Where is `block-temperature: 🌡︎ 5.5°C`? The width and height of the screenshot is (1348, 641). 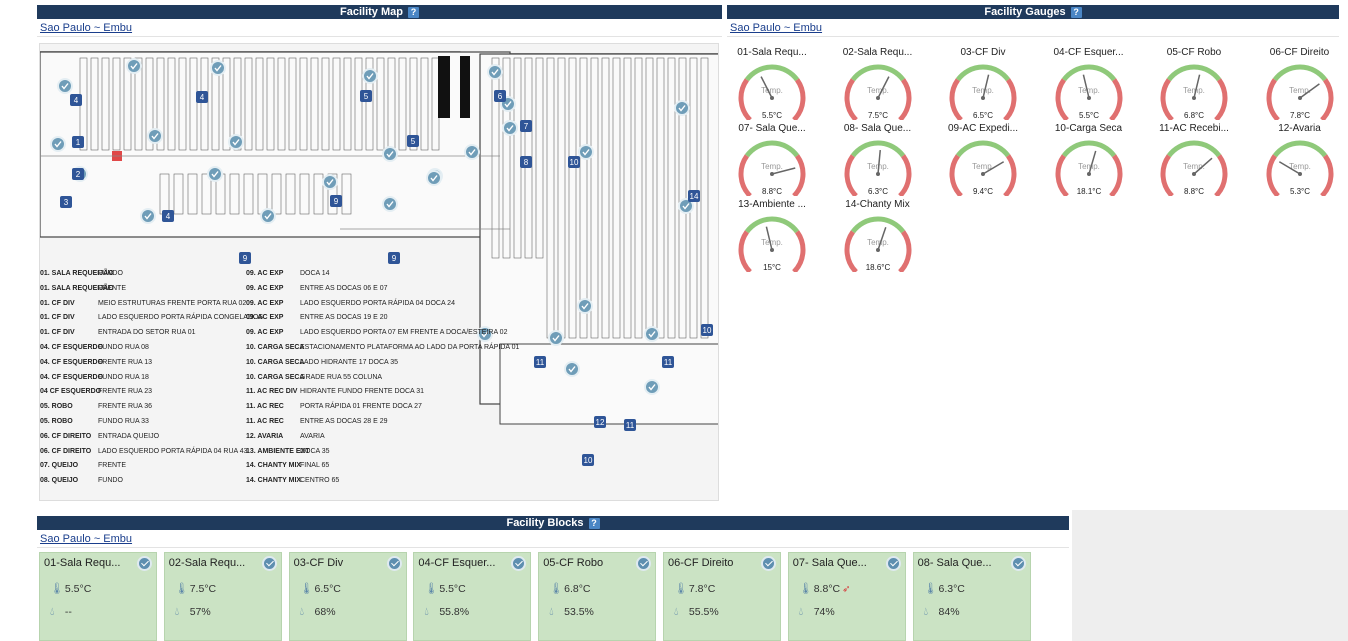 block-temperature: 🌡︎ 5.5°C is located at coordinates (444, 588).